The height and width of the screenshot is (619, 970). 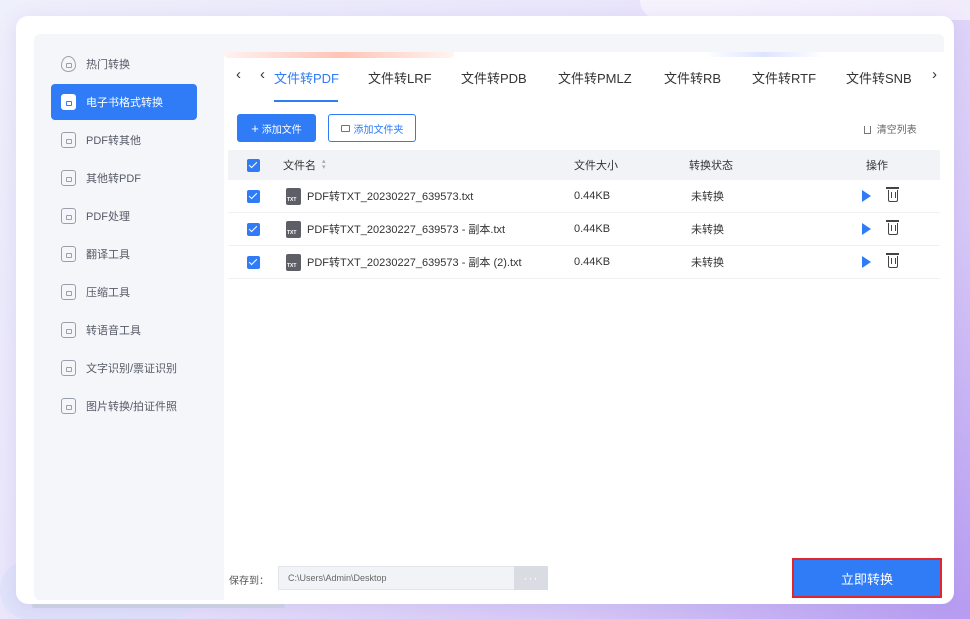 What do you see at coordinates (867, 130) in the screenshot?
I see `trash-small-icon` at bounding box center [867, 130].